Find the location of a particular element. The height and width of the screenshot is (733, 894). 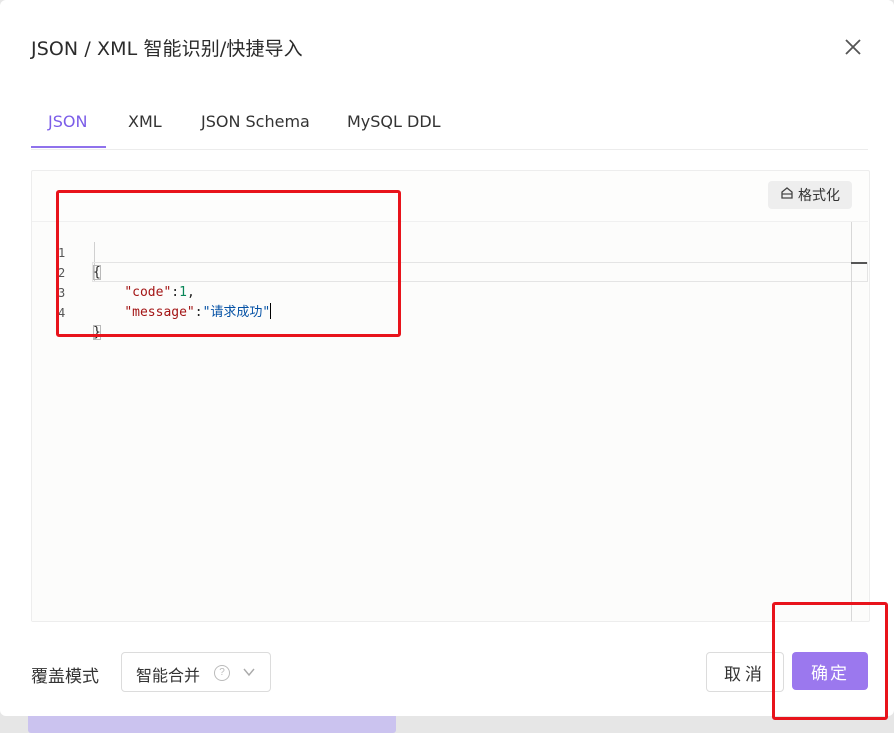

tab-xml: XML is located at coordinates (145, 121).